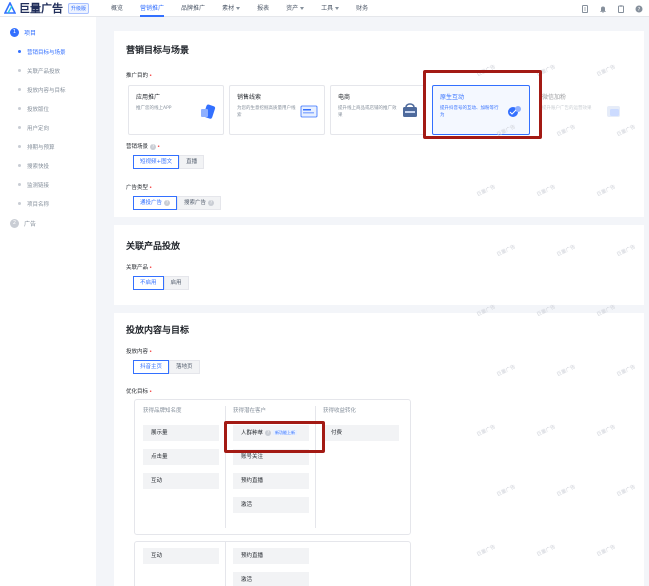 This screenshot has height=586, width=649. Describe the element at coordinates (482, 104) in the screenshot. I see `highlight-box-native-interaction` at that location.